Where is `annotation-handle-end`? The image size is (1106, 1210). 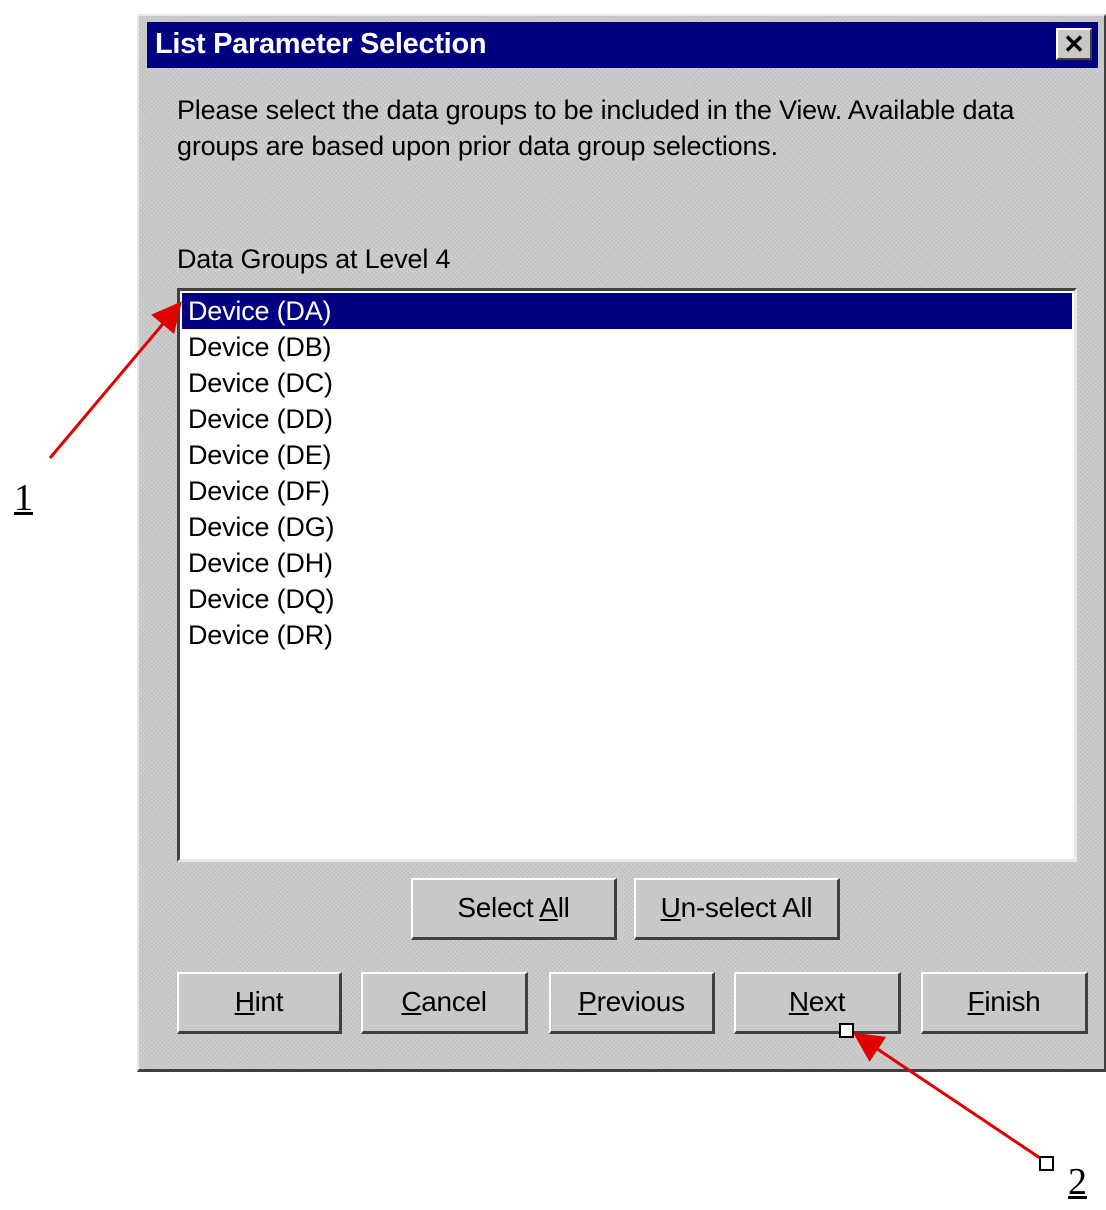
annotation-handle-end is located at coordinates (1046, 1163).